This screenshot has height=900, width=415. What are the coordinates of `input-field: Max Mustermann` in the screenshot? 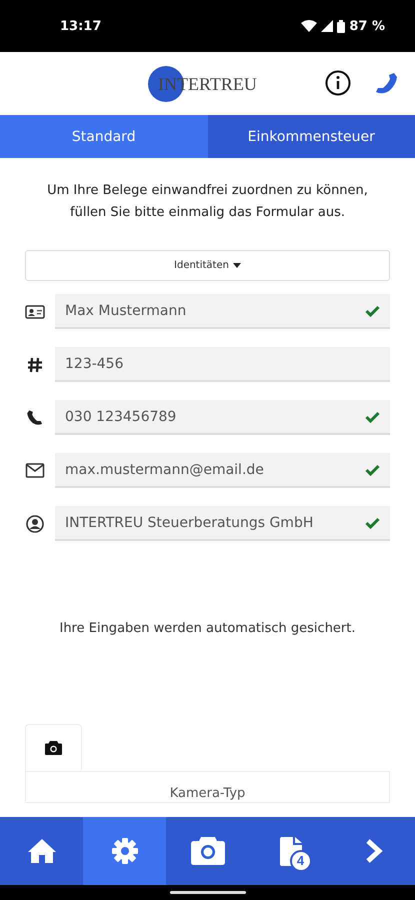 It's located at (222, 311).